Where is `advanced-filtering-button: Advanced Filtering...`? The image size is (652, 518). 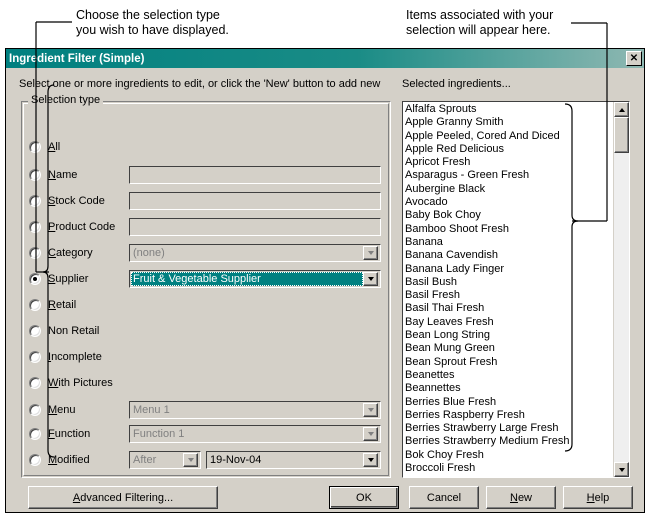
advanced-filtering-button: Advanced Filtering... is located at coordinates (123, 497).